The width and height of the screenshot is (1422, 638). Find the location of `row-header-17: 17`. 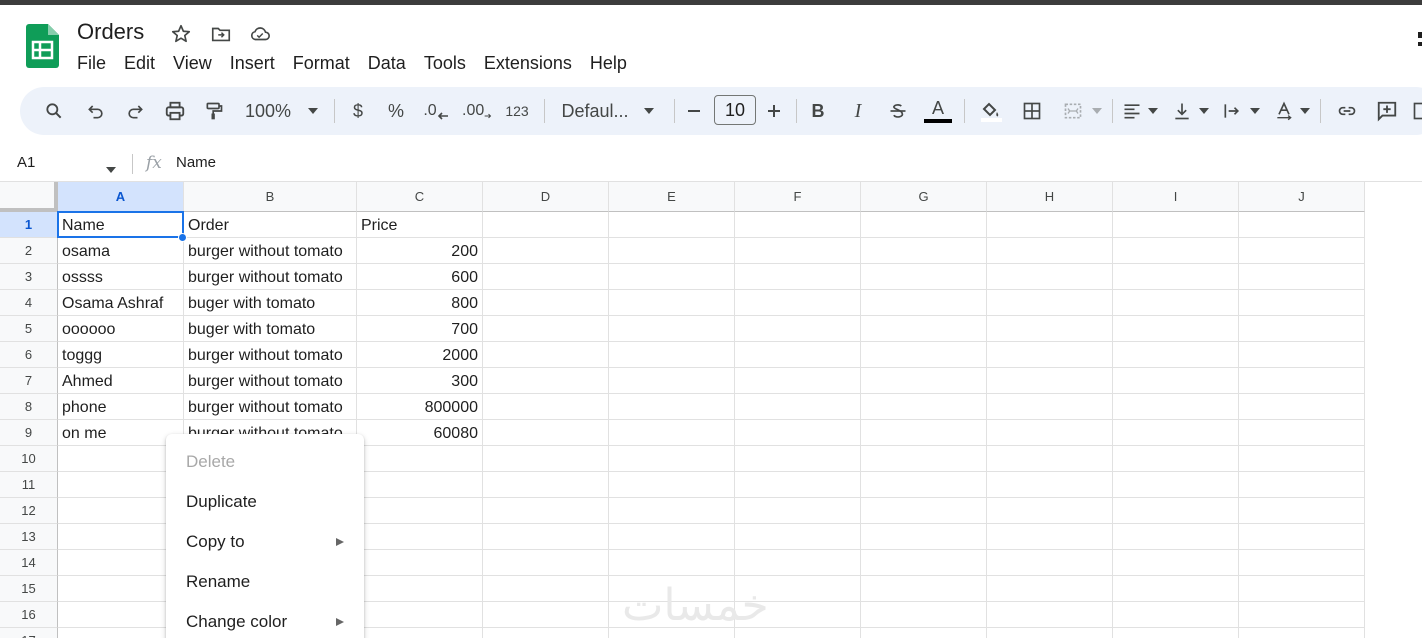

row-header-17: 17 is located at coordinates (29, 633).